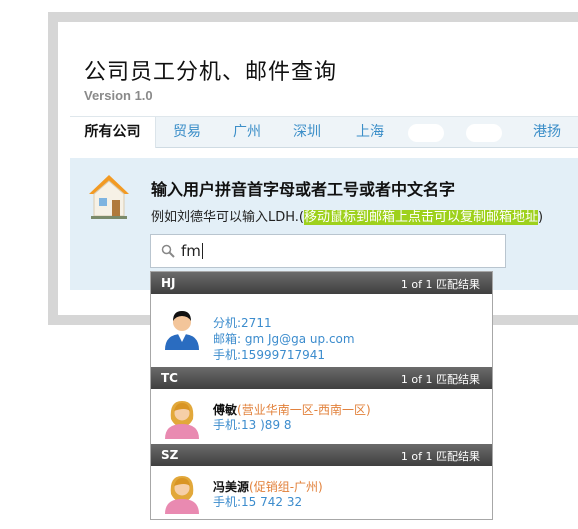 This screenshot has height=529, width=578. I want to click on search-input: fm, so click(328, 251).